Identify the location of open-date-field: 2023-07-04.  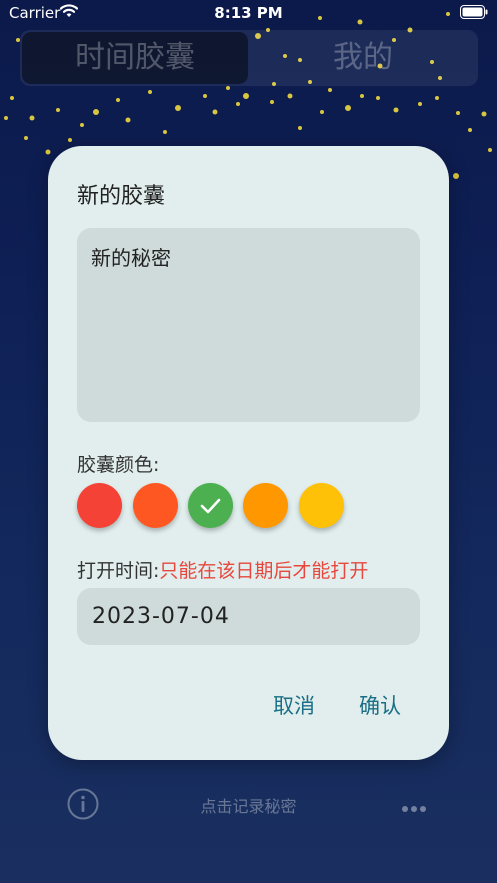
(248, 616).